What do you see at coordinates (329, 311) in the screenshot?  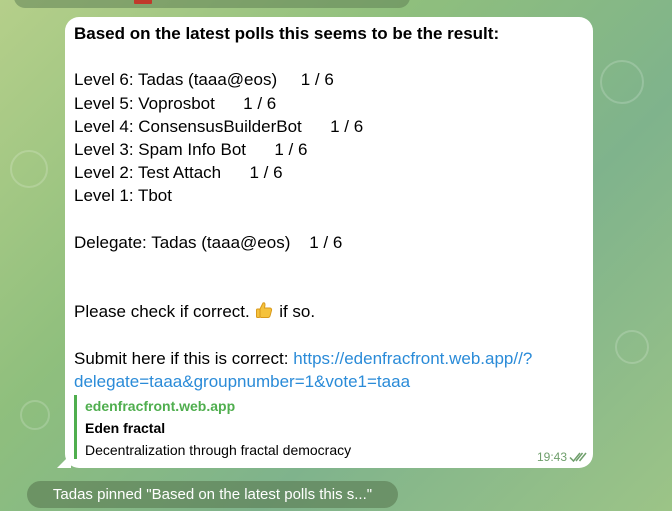 I see `check-line: Please check if correct. if so.` at bounding box center [329, 311].